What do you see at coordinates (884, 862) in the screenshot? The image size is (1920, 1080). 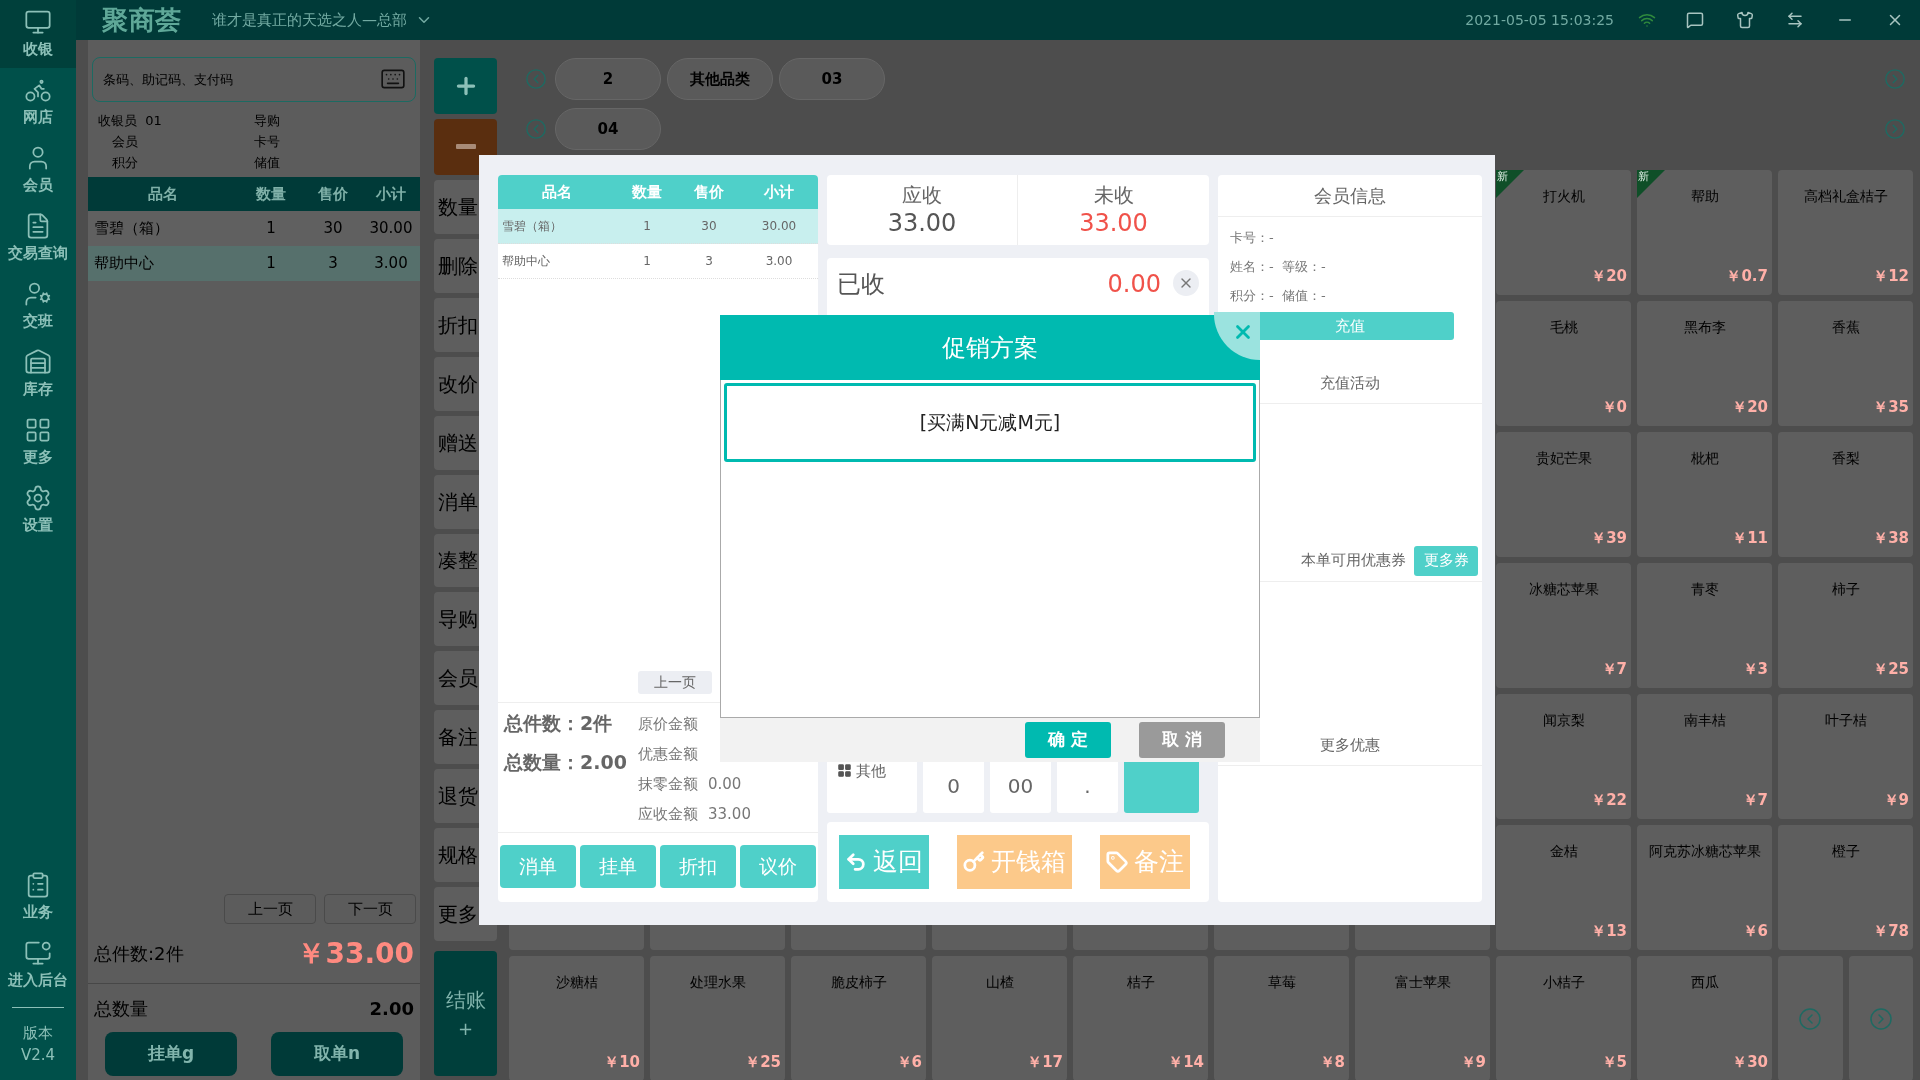 I see `action-button: 返回` at bounding box center [884, 862].